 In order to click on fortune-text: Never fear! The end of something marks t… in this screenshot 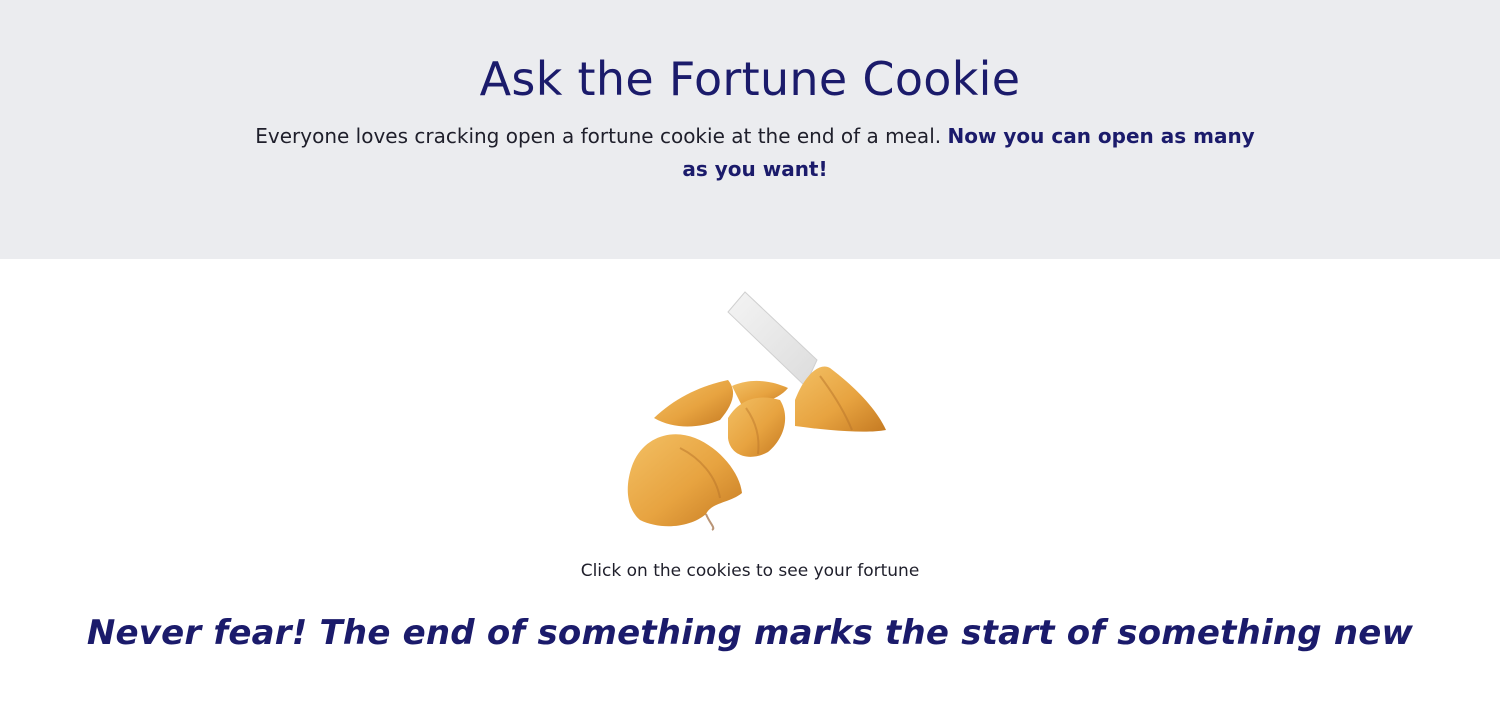, I will do `click(750, 633)`.